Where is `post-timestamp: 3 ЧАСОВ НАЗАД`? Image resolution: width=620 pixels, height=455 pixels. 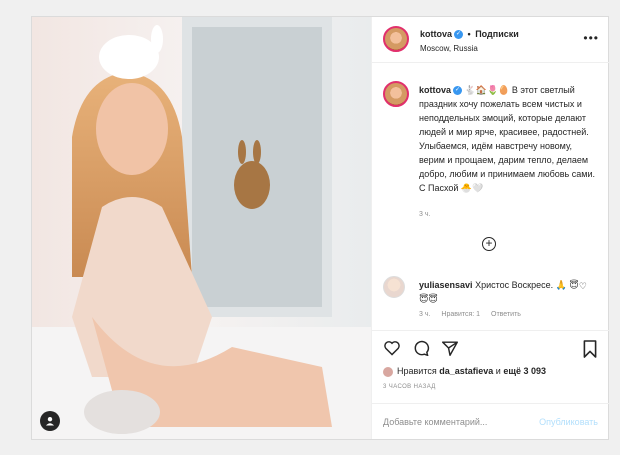
post-timestamp: 3 ЧАСОВ НАЗАД is located at coordinates (409, 387).